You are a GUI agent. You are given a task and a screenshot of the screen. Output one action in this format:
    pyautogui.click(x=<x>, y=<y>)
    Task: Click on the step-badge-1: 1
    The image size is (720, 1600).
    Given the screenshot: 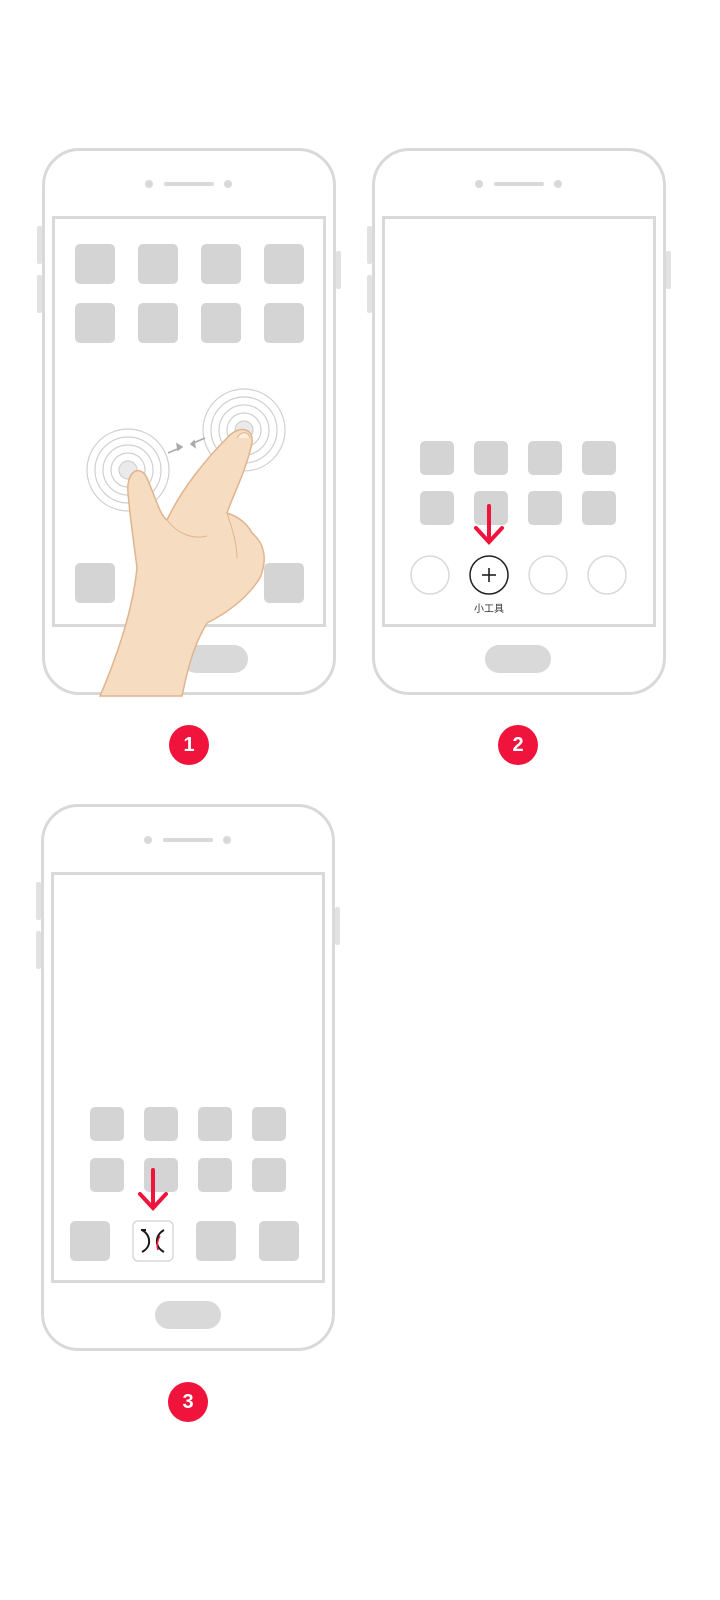 What is the action you would take?
    pyautogui.click(x=189, y=745)
    